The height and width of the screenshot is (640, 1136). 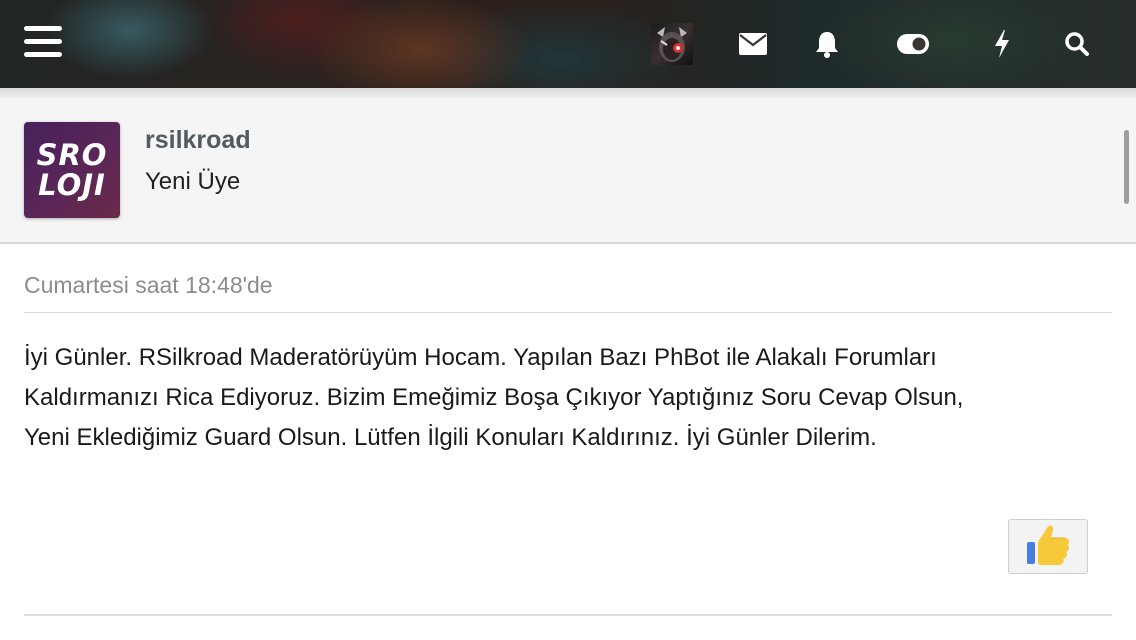 I want to click on hamburger-menu-icon, so click(x=43, y=42).